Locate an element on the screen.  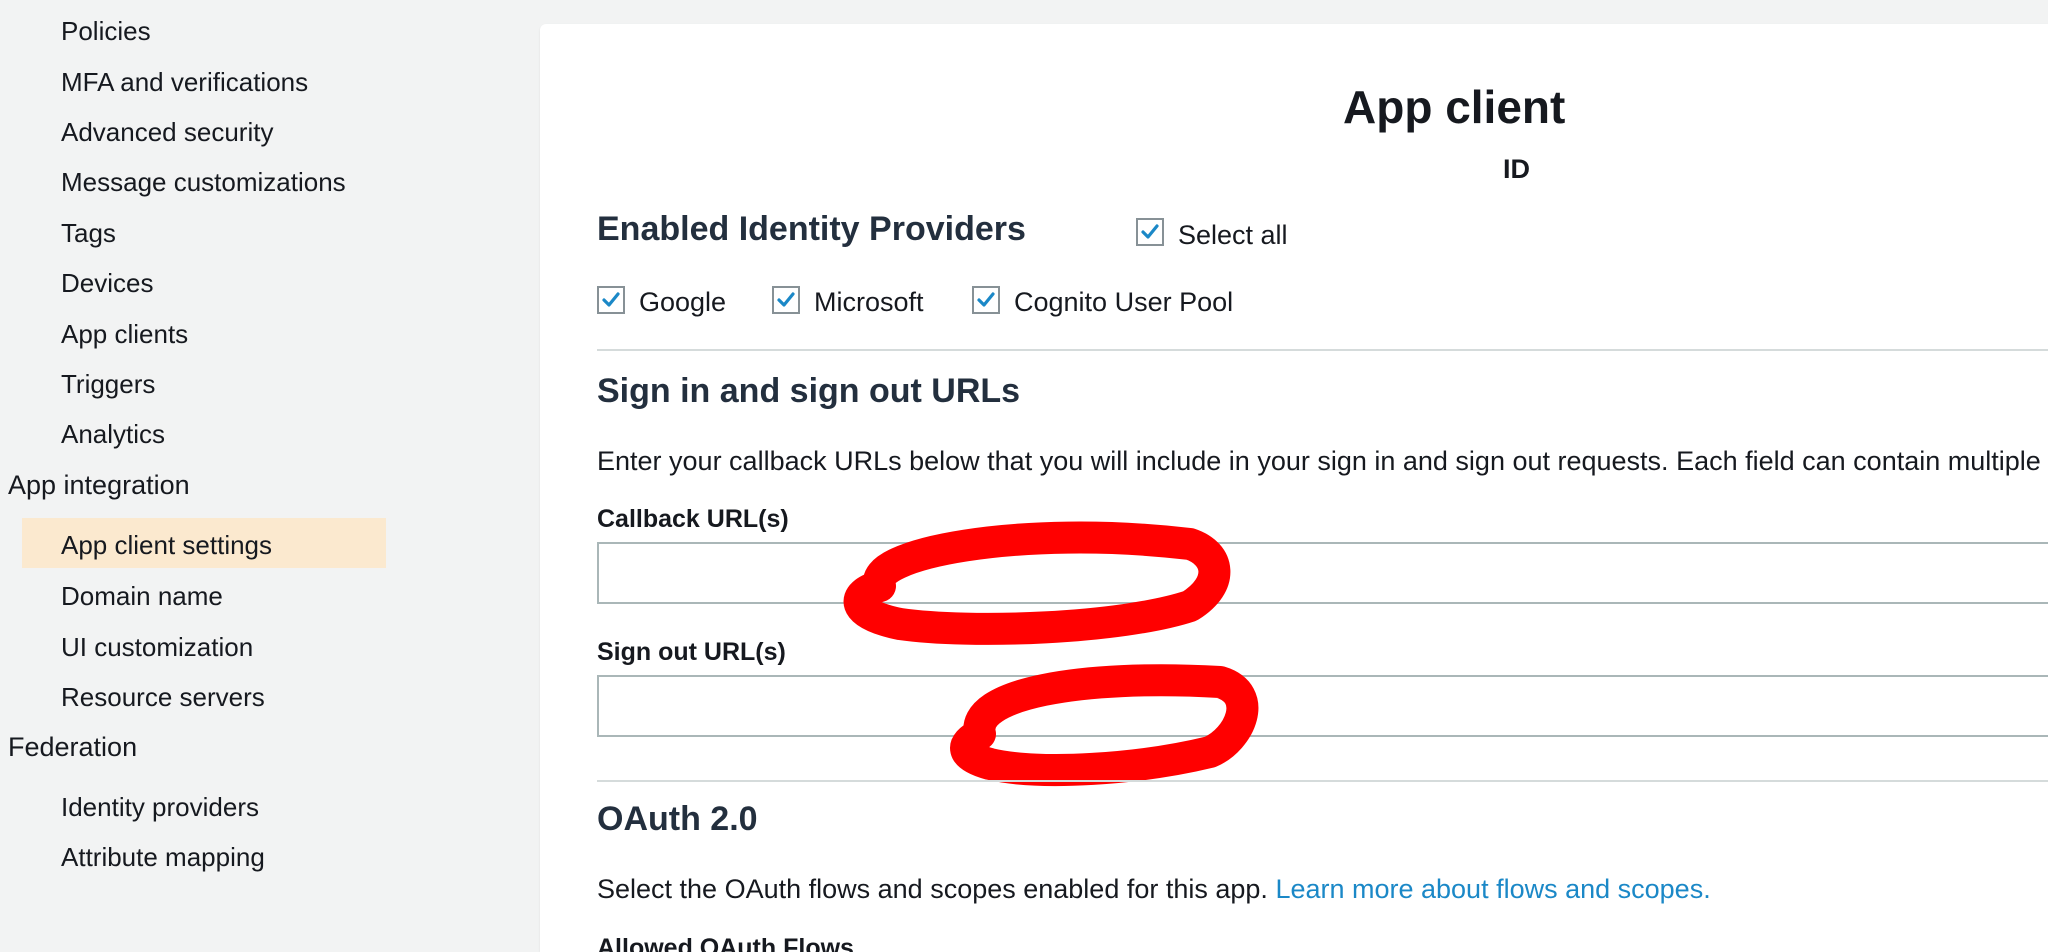
page-title: App client is located at coordinates (1454, 107).